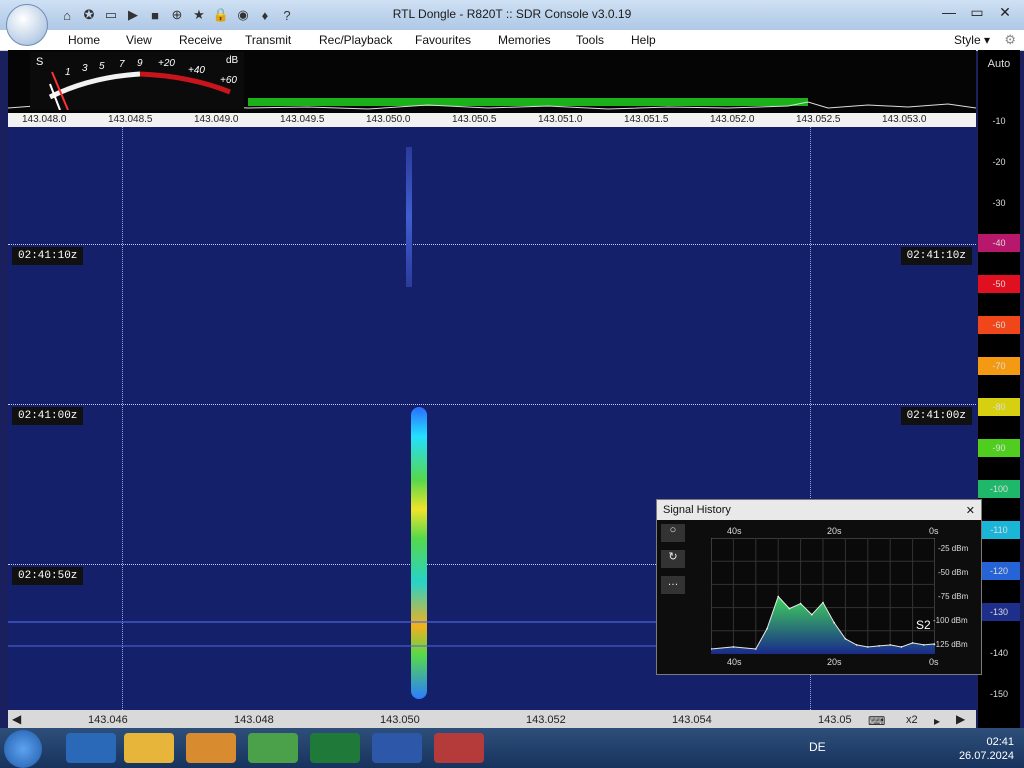 The image size is (1024, 768). What do you see at coordinates (999, 121) in the screenshot?
I see `db-mark: -10` at bounding box center [999, 121].